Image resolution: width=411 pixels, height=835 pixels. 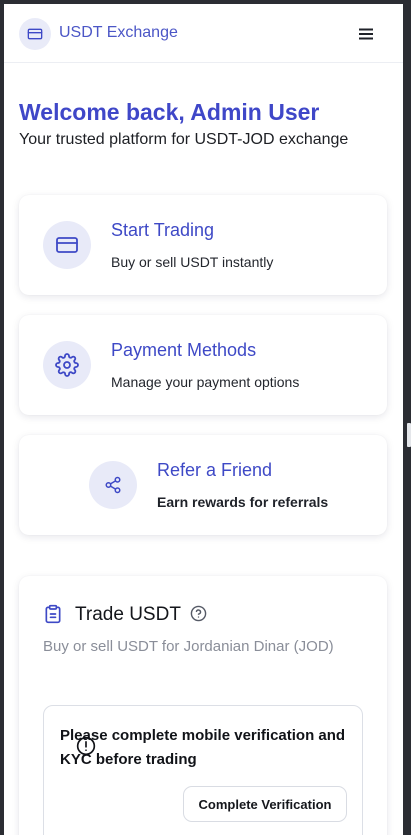 I want to click on refer-friend-icon-badge, so click(x=113, y=485).